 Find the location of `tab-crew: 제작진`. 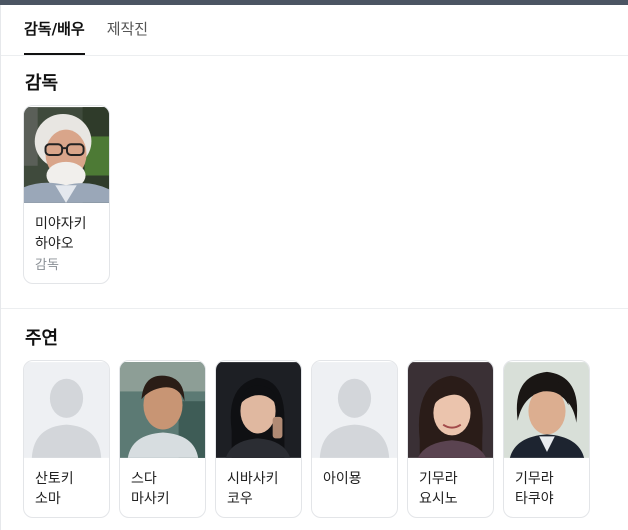

tab-crew: 제작진 is located at coordinates (127, 37).